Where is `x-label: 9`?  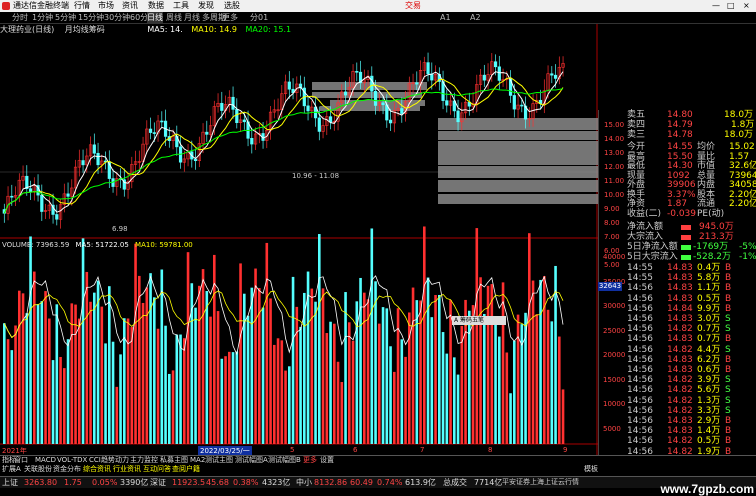 x-label: 9 is located at coordinates (565, 450).